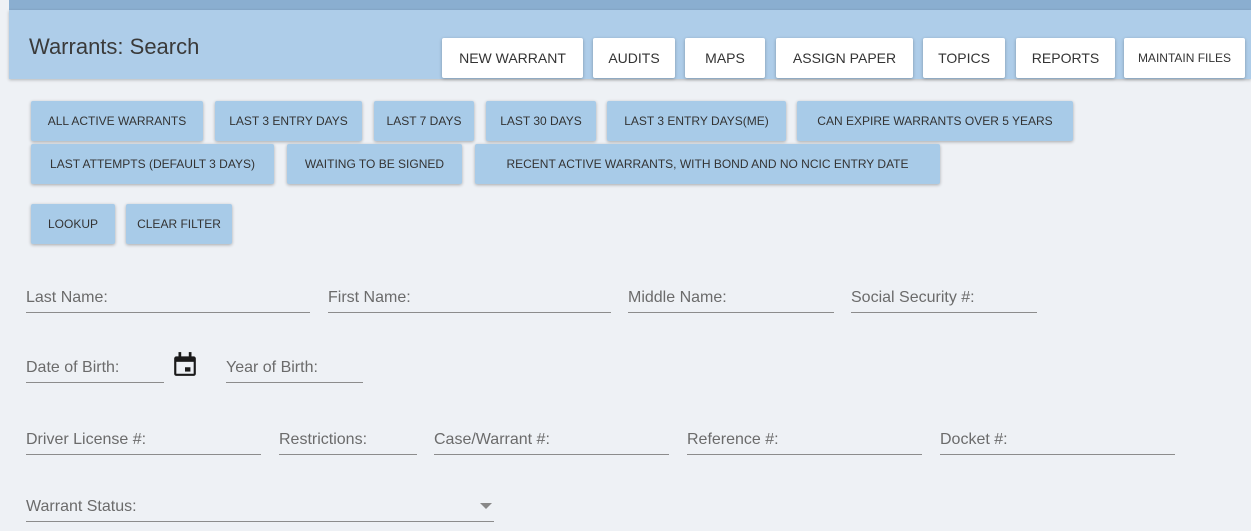 This screenshot has height=531, width=1251. I want to click on ssn-field, so click(944, 298).